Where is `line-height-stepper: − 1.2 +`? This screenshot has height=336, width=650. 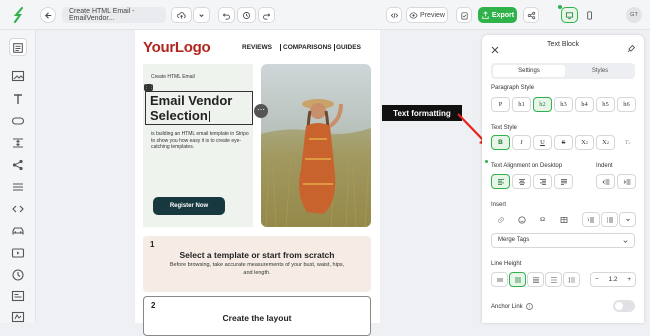
line-height-stepper: − 1.2 + is located at coordinates (613, 279).